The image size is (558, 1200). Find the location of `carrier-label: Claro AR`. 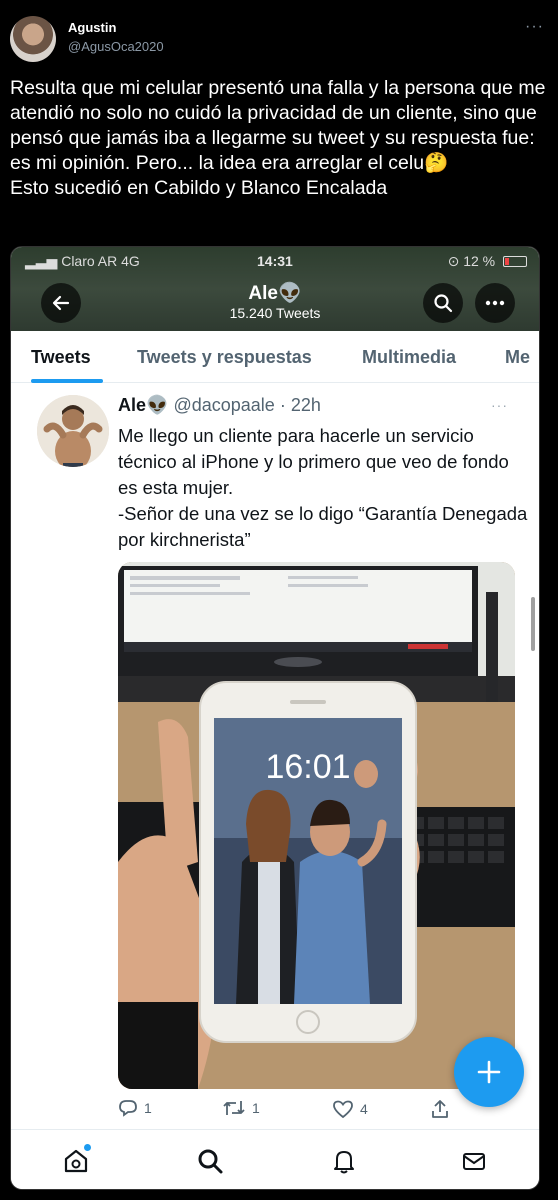

carrier-label: Claro AR is located at coordinates (89, 261).